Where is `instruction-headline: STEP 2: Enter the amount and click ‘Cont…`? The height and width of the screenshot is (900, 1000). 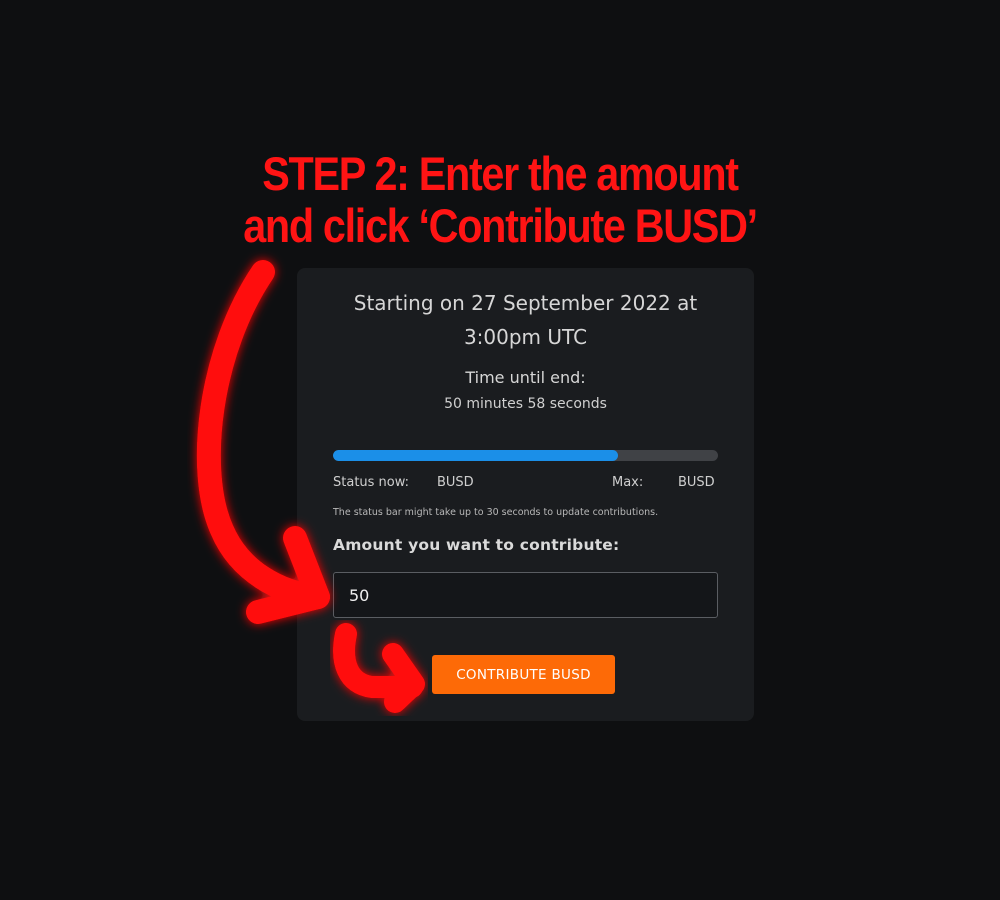 instruction-headline: STEP 2: Enter the amount and click ‘Cont… is located at coordinates (500, 200).